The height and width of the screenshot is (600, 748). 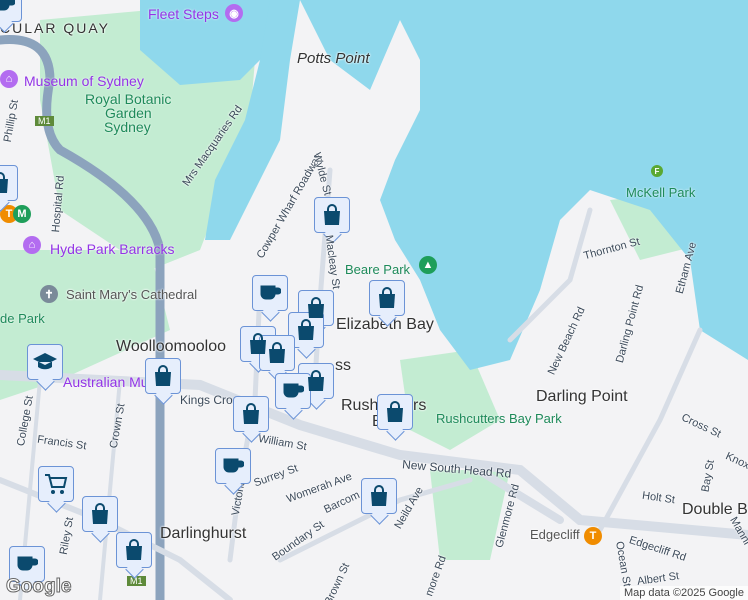 What do you see at coordinates (131, 294) in the screenshot?
I see `label-saint-marys-cathedral: Saint Mary's Cathedral` at bounding box center [131, 294].